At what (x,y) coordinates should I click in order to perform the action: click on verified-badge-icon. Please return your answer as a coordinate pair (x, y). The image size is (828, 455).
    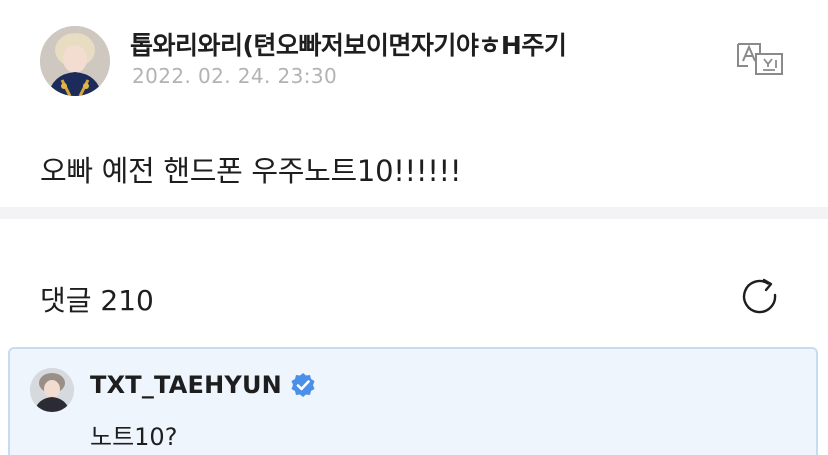
    Looking at the image, I should click on (303, 385).